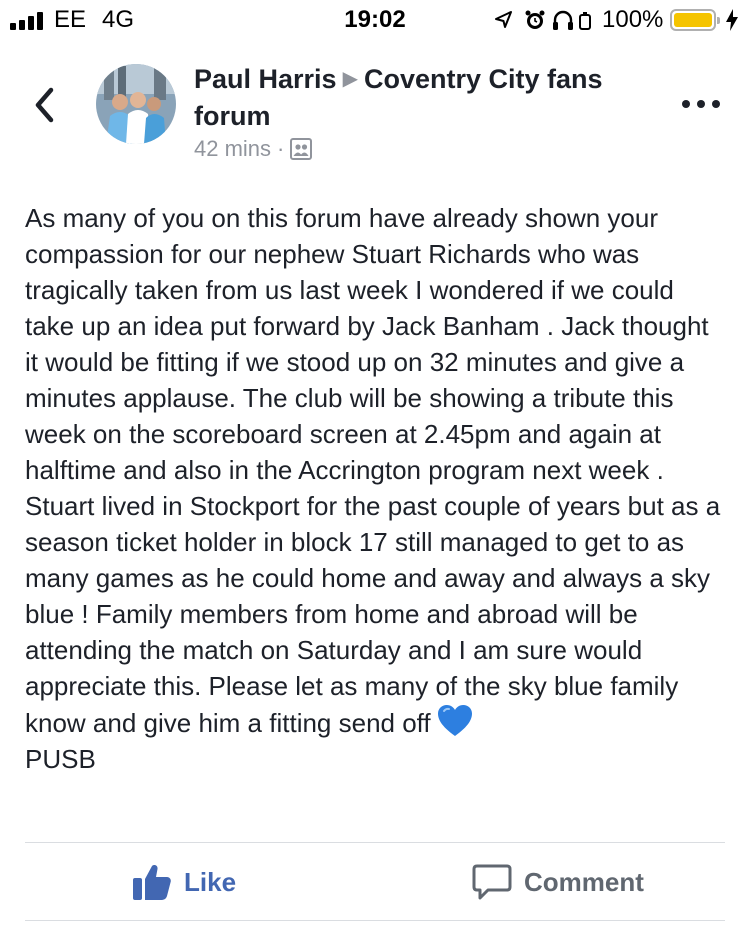 The width and height of the screenshot is (750, 936). What do you see at coordinates (424, 97) in the screenshot?
I see `post-author-line: Paul Harris ▶ Coventry City fans forum` at bounding box center [424, 97].